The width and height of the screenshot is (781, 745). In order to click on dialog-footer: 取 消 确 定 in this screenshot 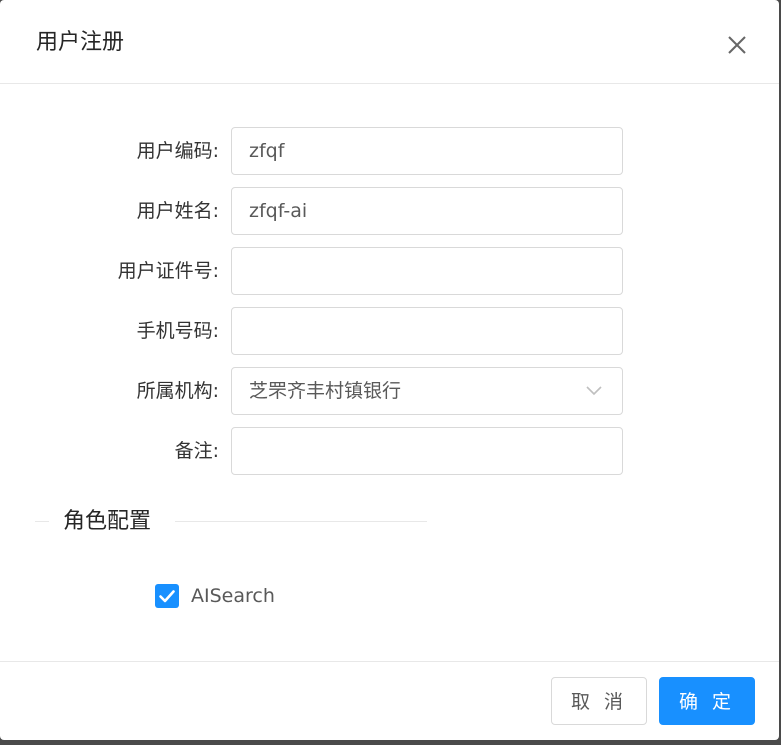, I will do `click(389, 700)`.